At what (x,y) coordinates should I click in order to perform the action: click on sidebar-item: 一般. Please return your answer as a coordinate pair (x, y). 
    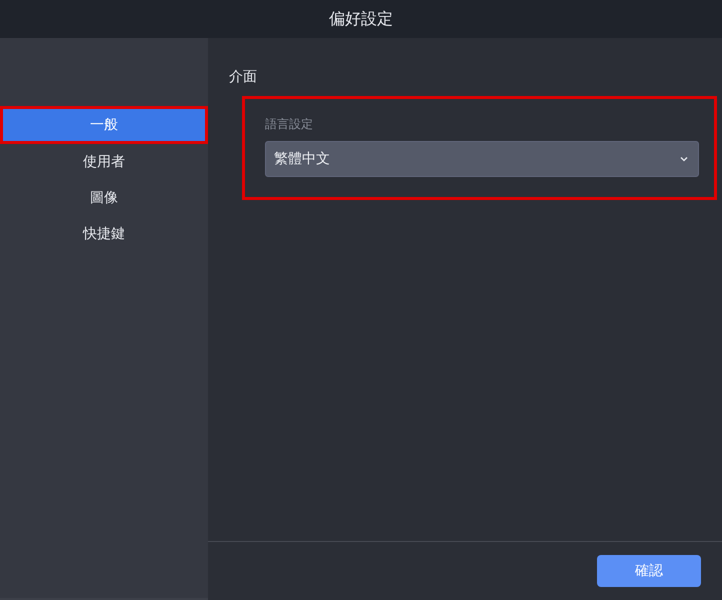
    Looking at the image, I should click on (104, 125).